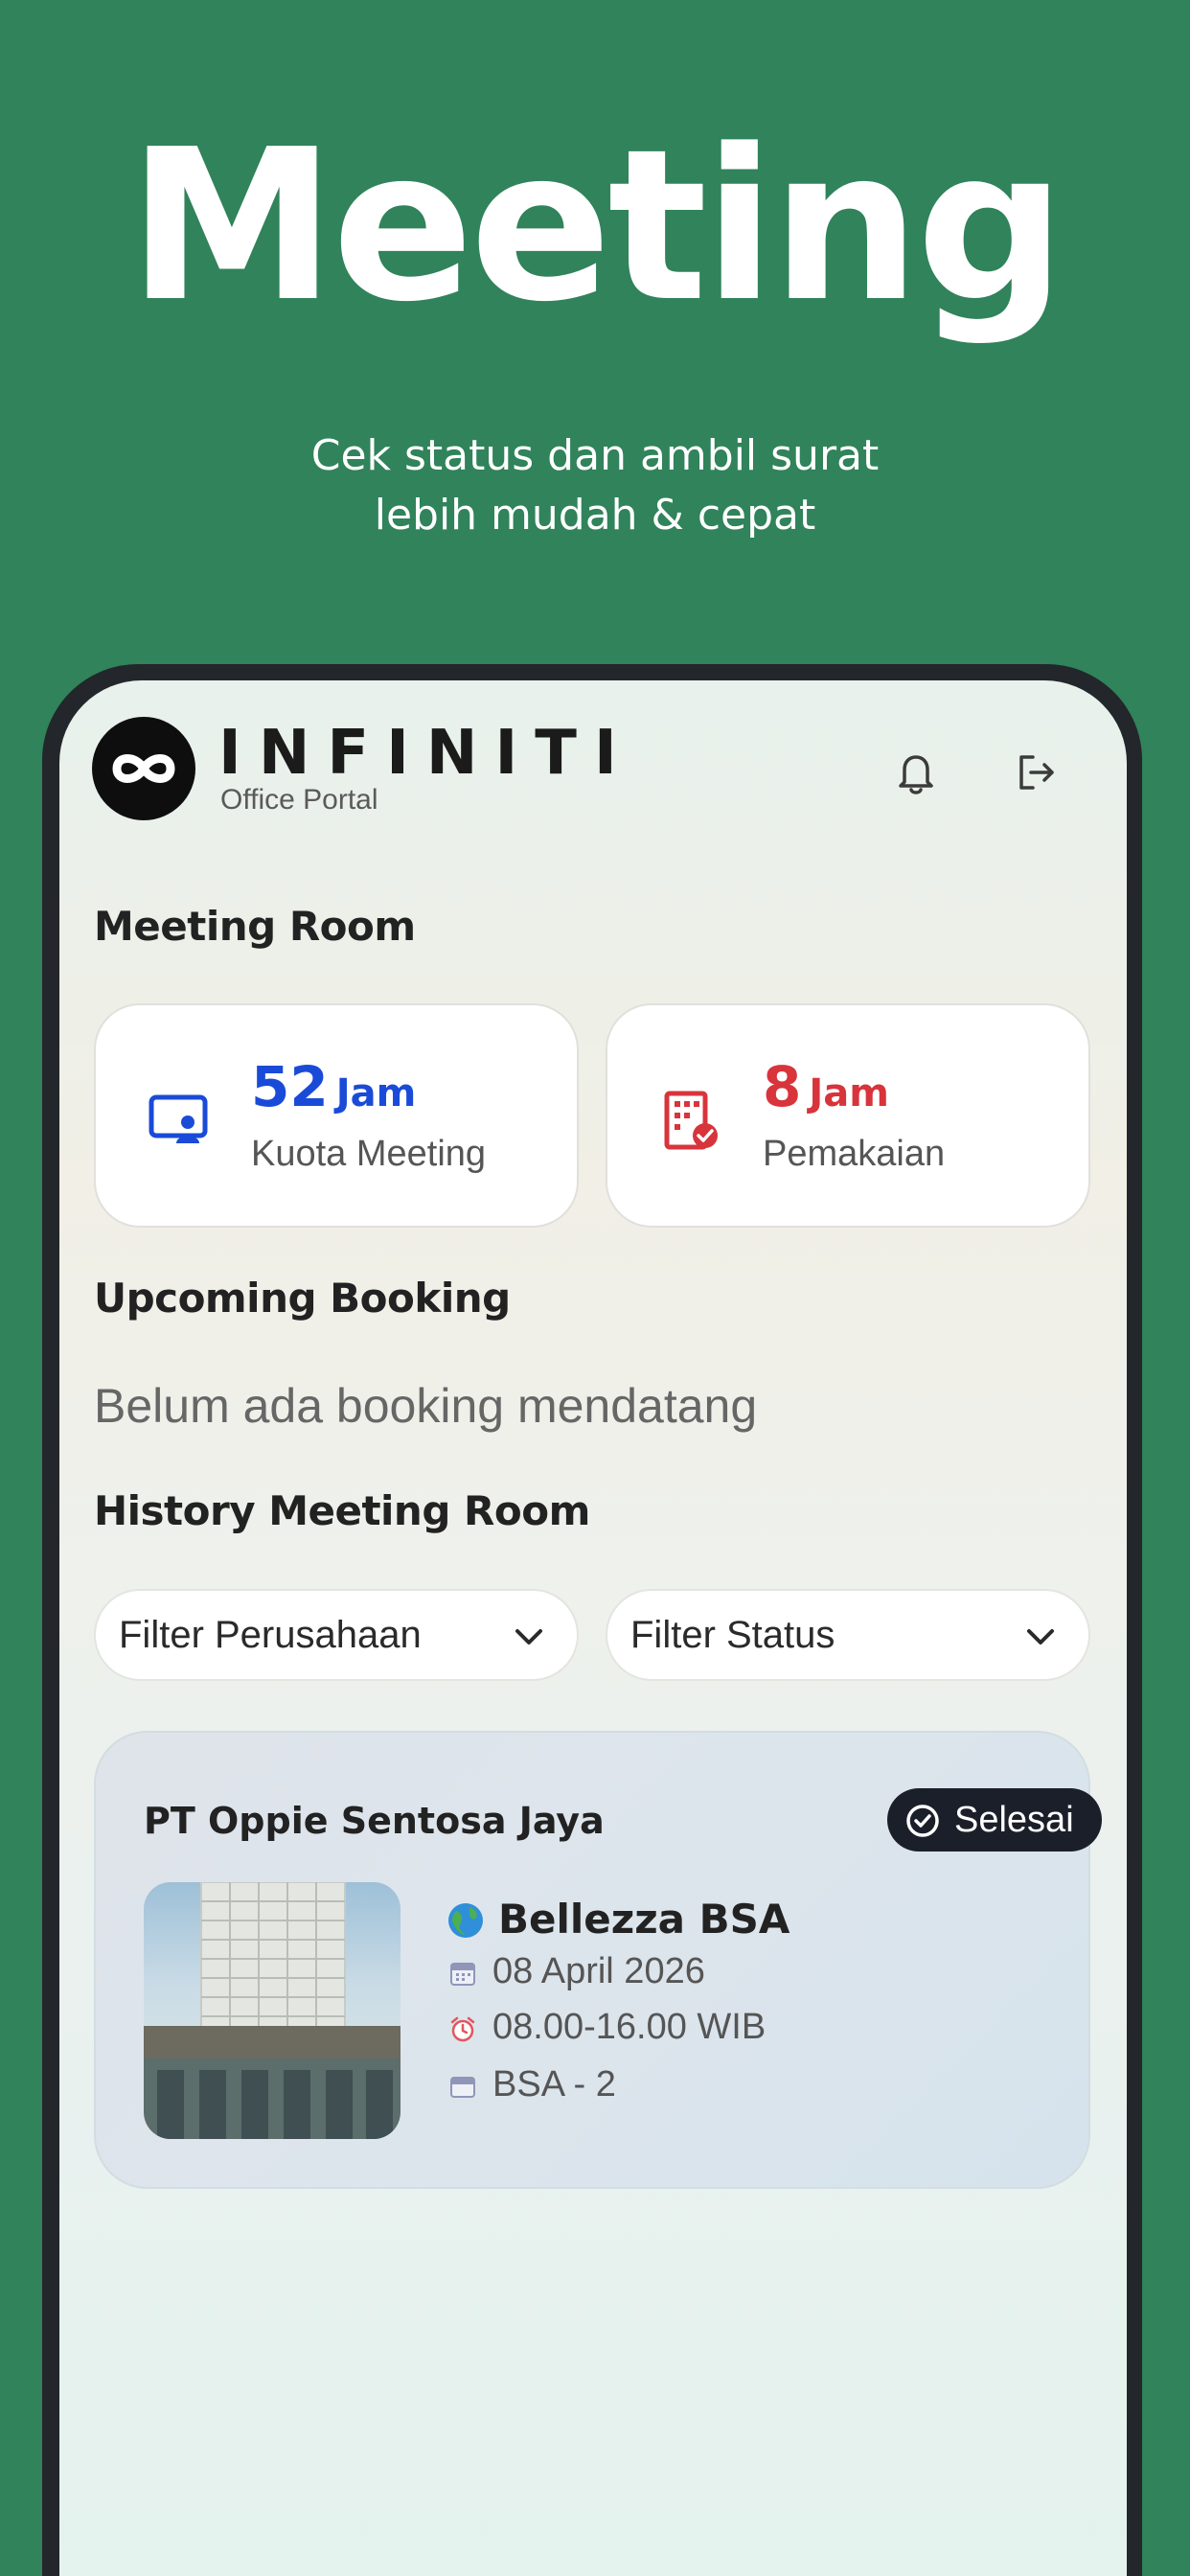 The image size is (1190, 2576). I want to click on alarm-clock-icon, so click(463, 2028).